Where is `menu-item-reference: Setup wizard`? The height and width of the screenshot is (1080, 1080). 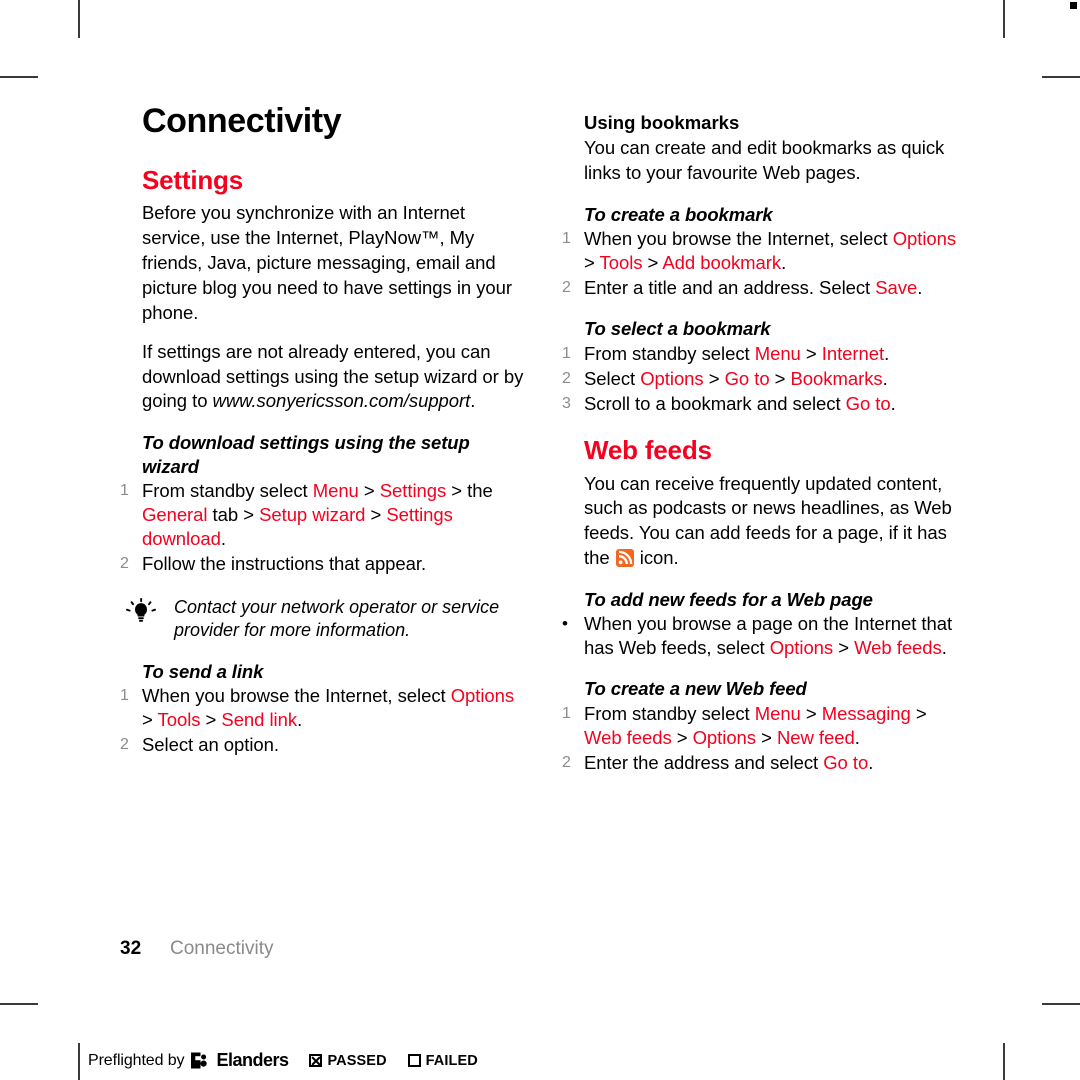 menu-item-reference: Setup wizard is located at coordinates (312, 514).